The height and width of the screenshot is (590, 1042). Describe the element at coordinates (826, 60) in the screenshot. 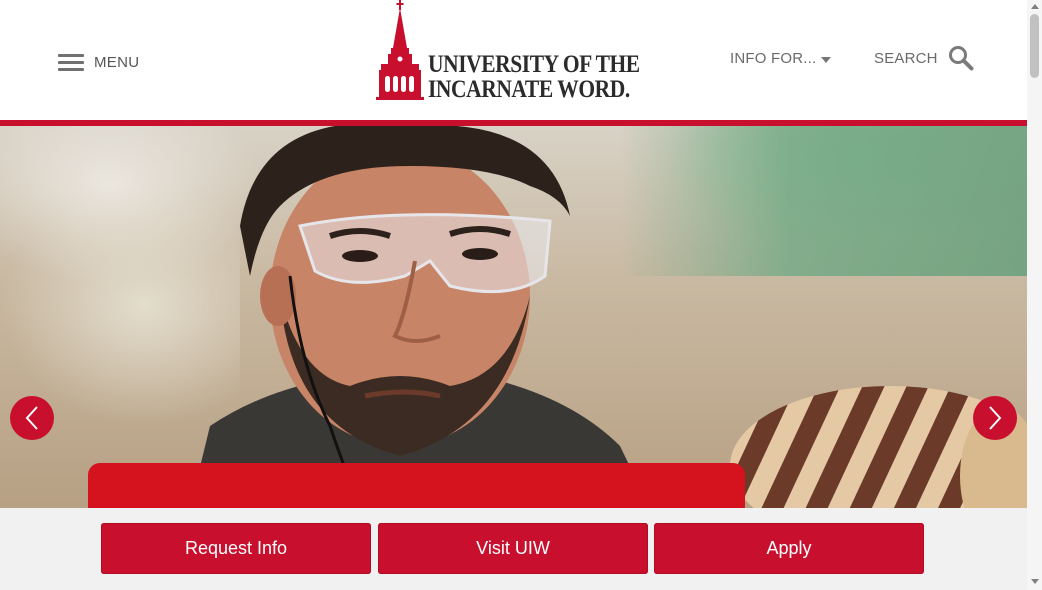

I see `caret-down-icon` at that location.